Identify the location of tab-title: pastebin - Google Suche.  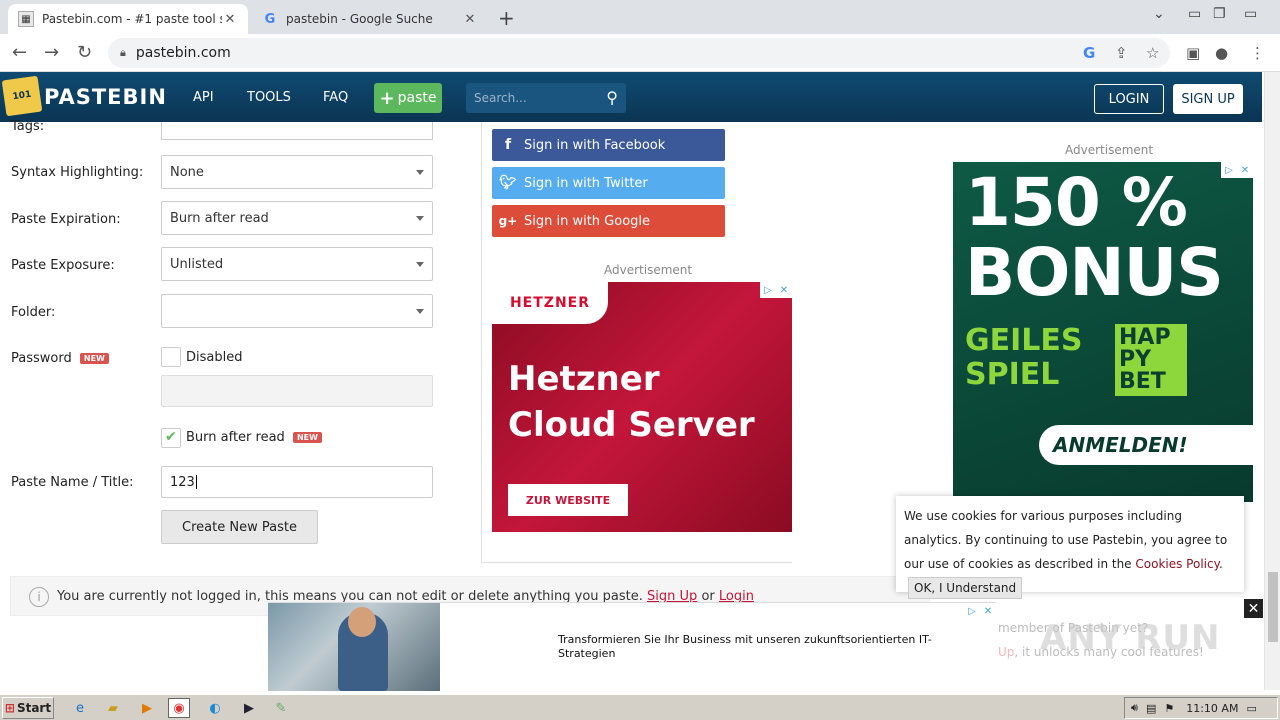
(359, 19).